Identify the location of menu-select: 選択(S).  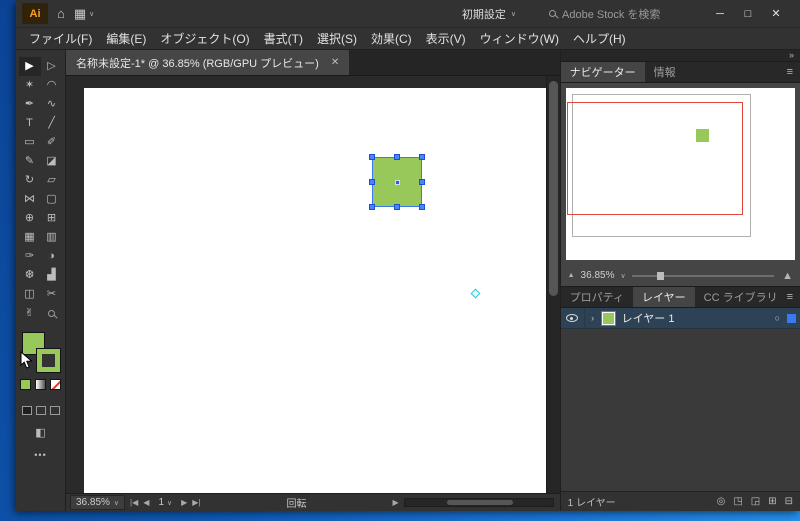
(337, 38).